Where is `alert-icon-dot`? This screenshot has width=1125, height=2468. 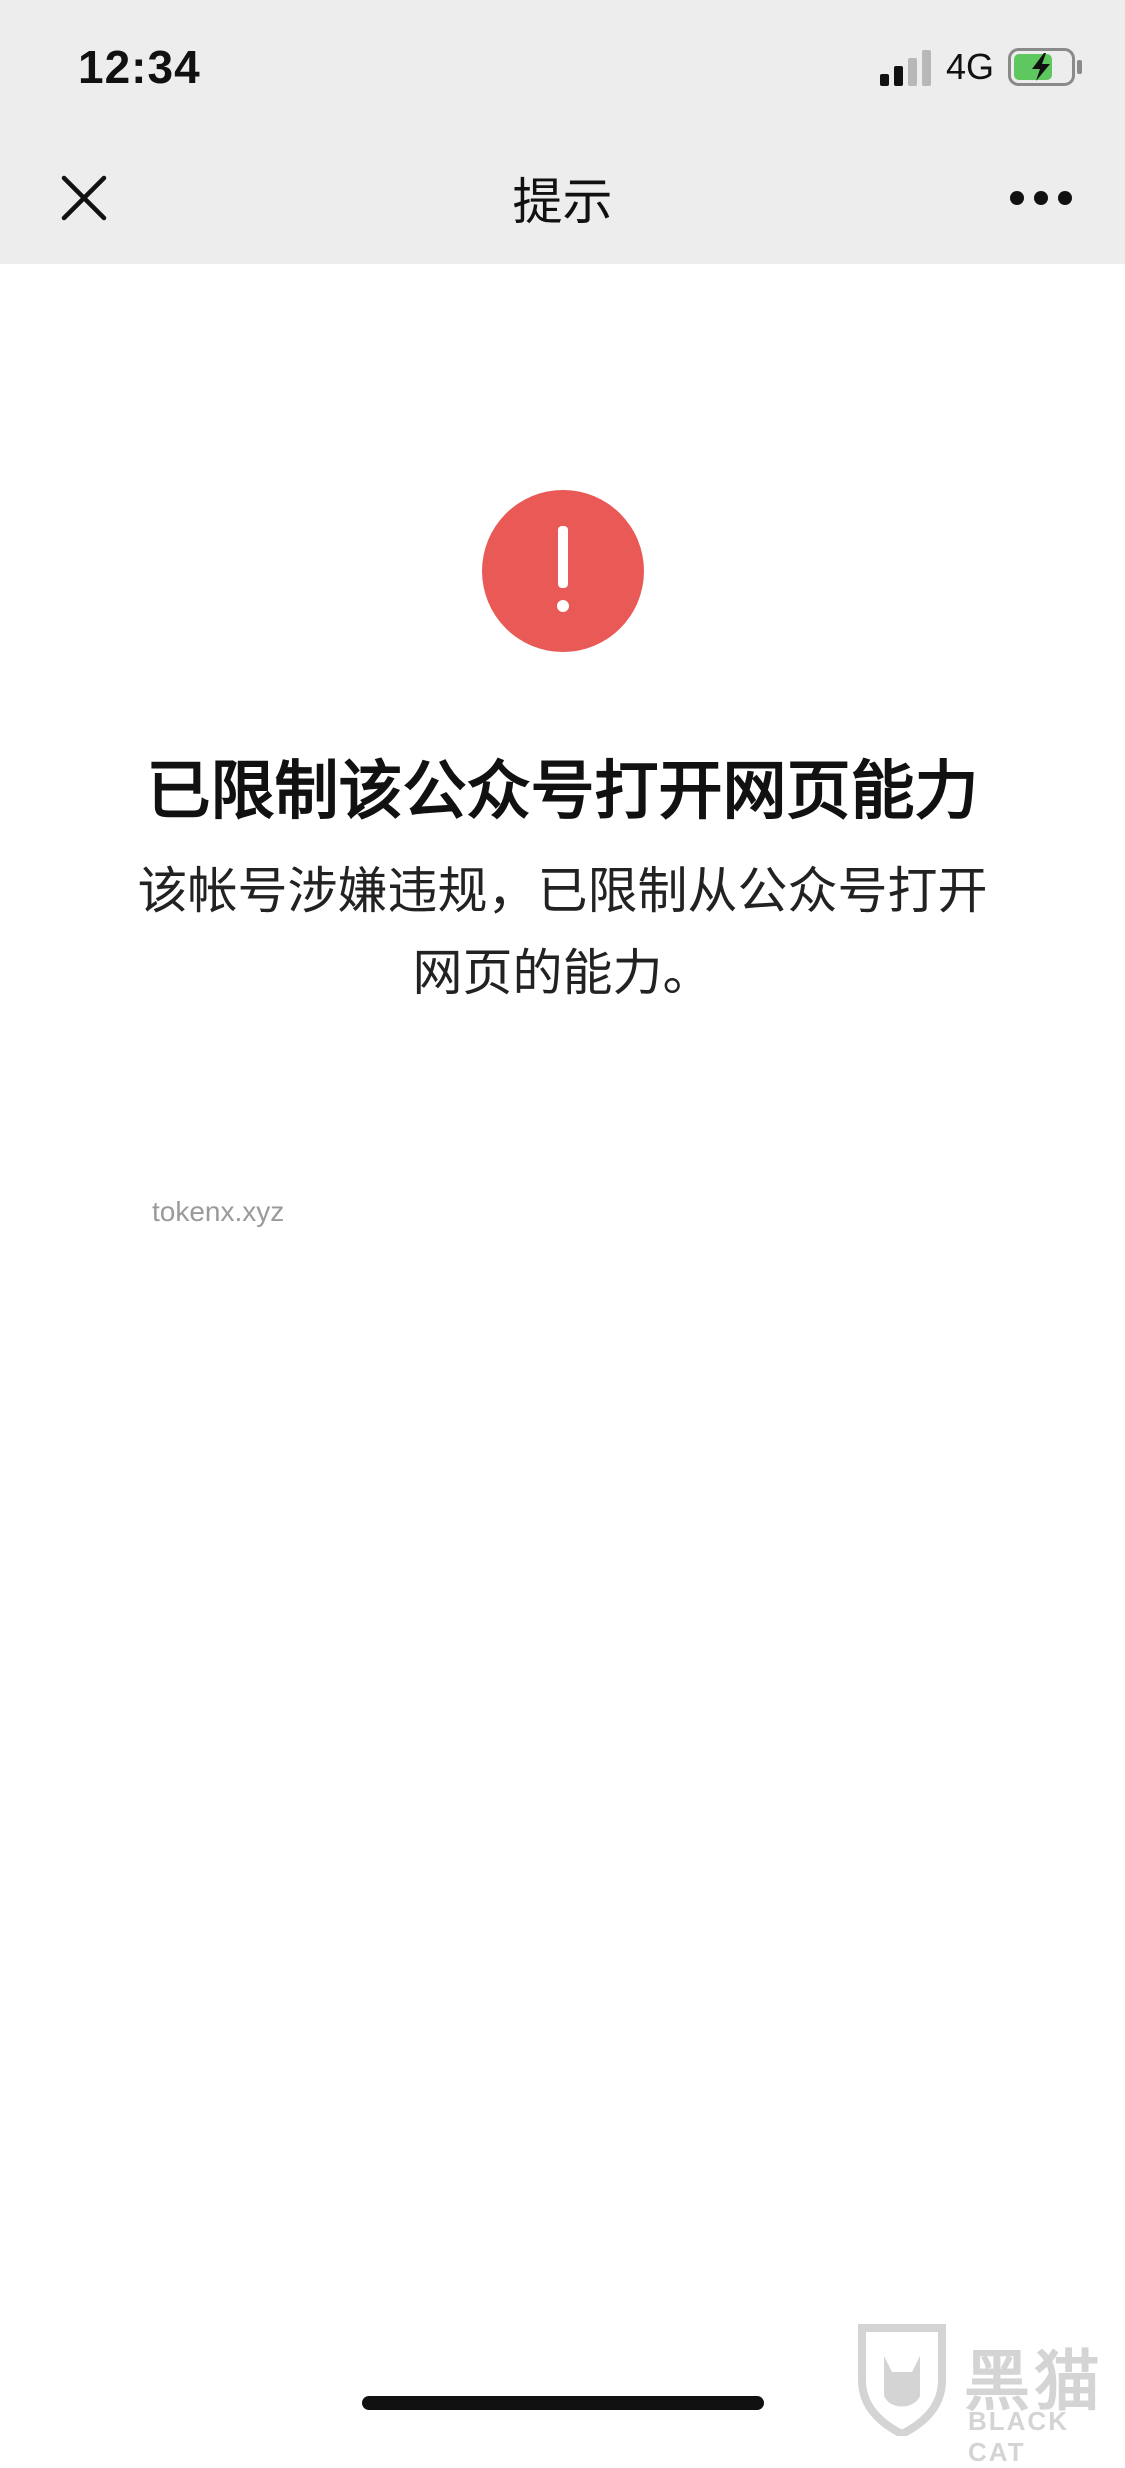 alert-icon-dot is located at coordinates (563, 606).